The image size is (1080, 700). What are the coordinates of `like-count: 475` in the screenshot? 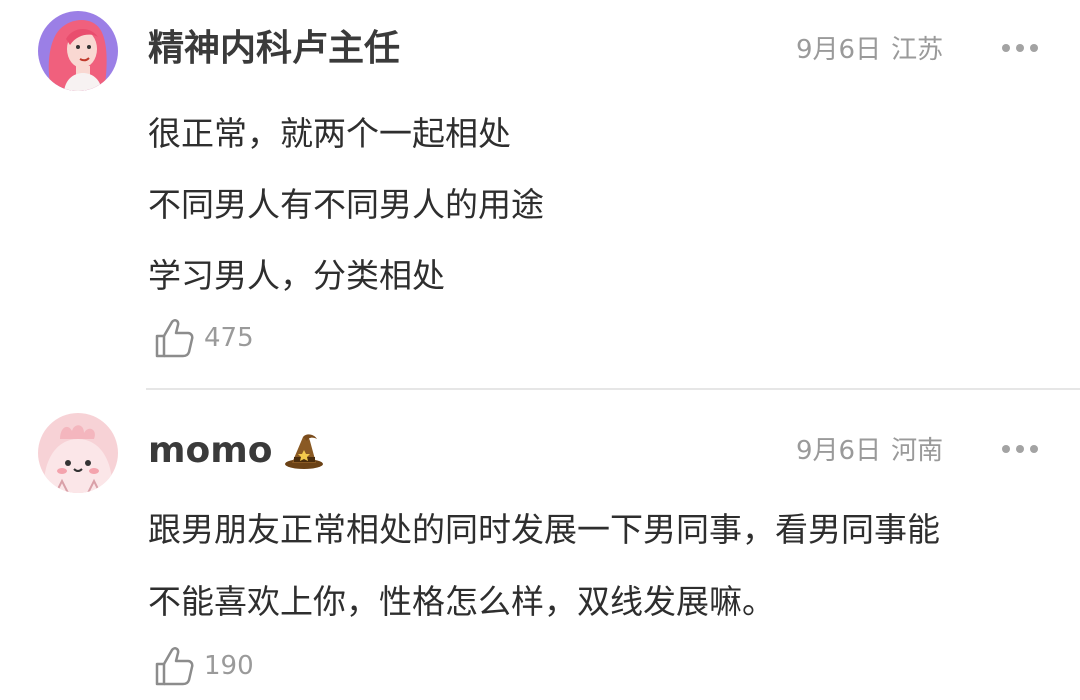 It's located at (229, 338).